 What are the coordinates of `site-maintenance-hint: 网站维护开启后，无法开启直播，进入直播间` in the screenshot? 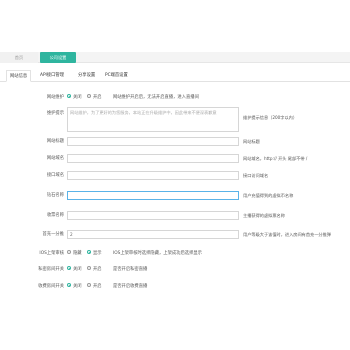 It's located at (155, 97).